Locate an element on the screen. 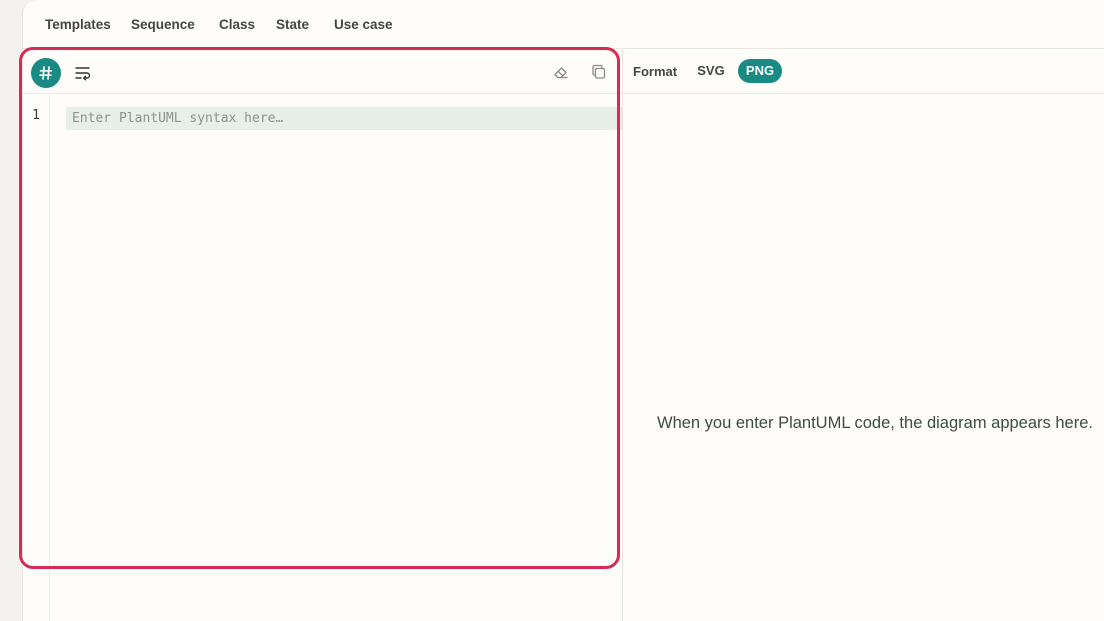  clear-button is located at coordinates (561, 72).